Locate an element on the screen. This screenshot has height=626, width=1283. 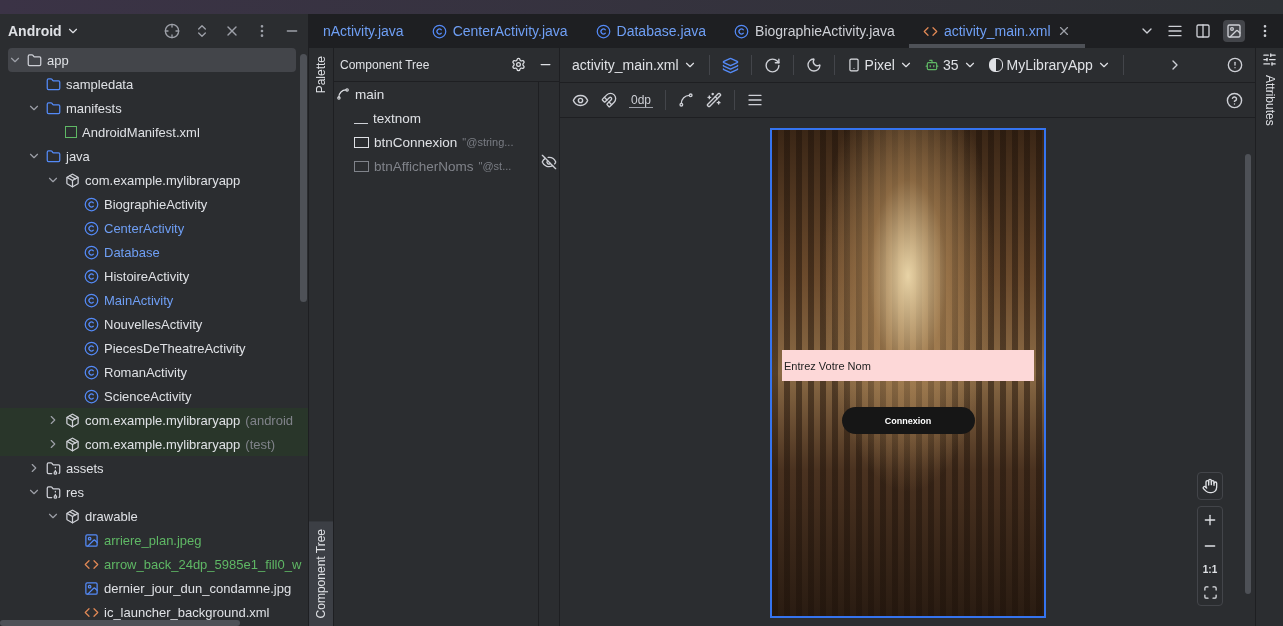
image-icon is located at coordinates (1234, 31).